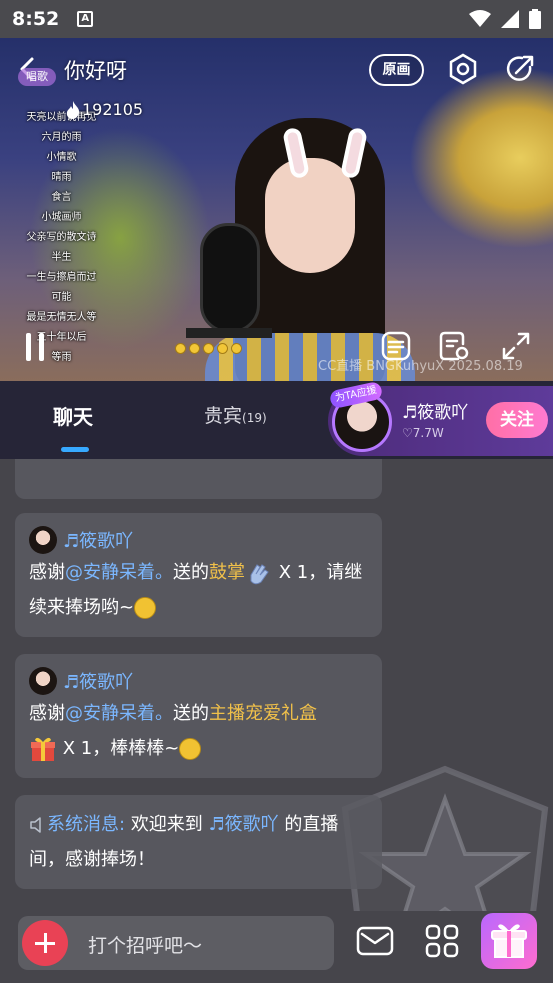 This screenshot has width=553, height=983. I want to click on song-item: 小城画师, so click(61, 217).